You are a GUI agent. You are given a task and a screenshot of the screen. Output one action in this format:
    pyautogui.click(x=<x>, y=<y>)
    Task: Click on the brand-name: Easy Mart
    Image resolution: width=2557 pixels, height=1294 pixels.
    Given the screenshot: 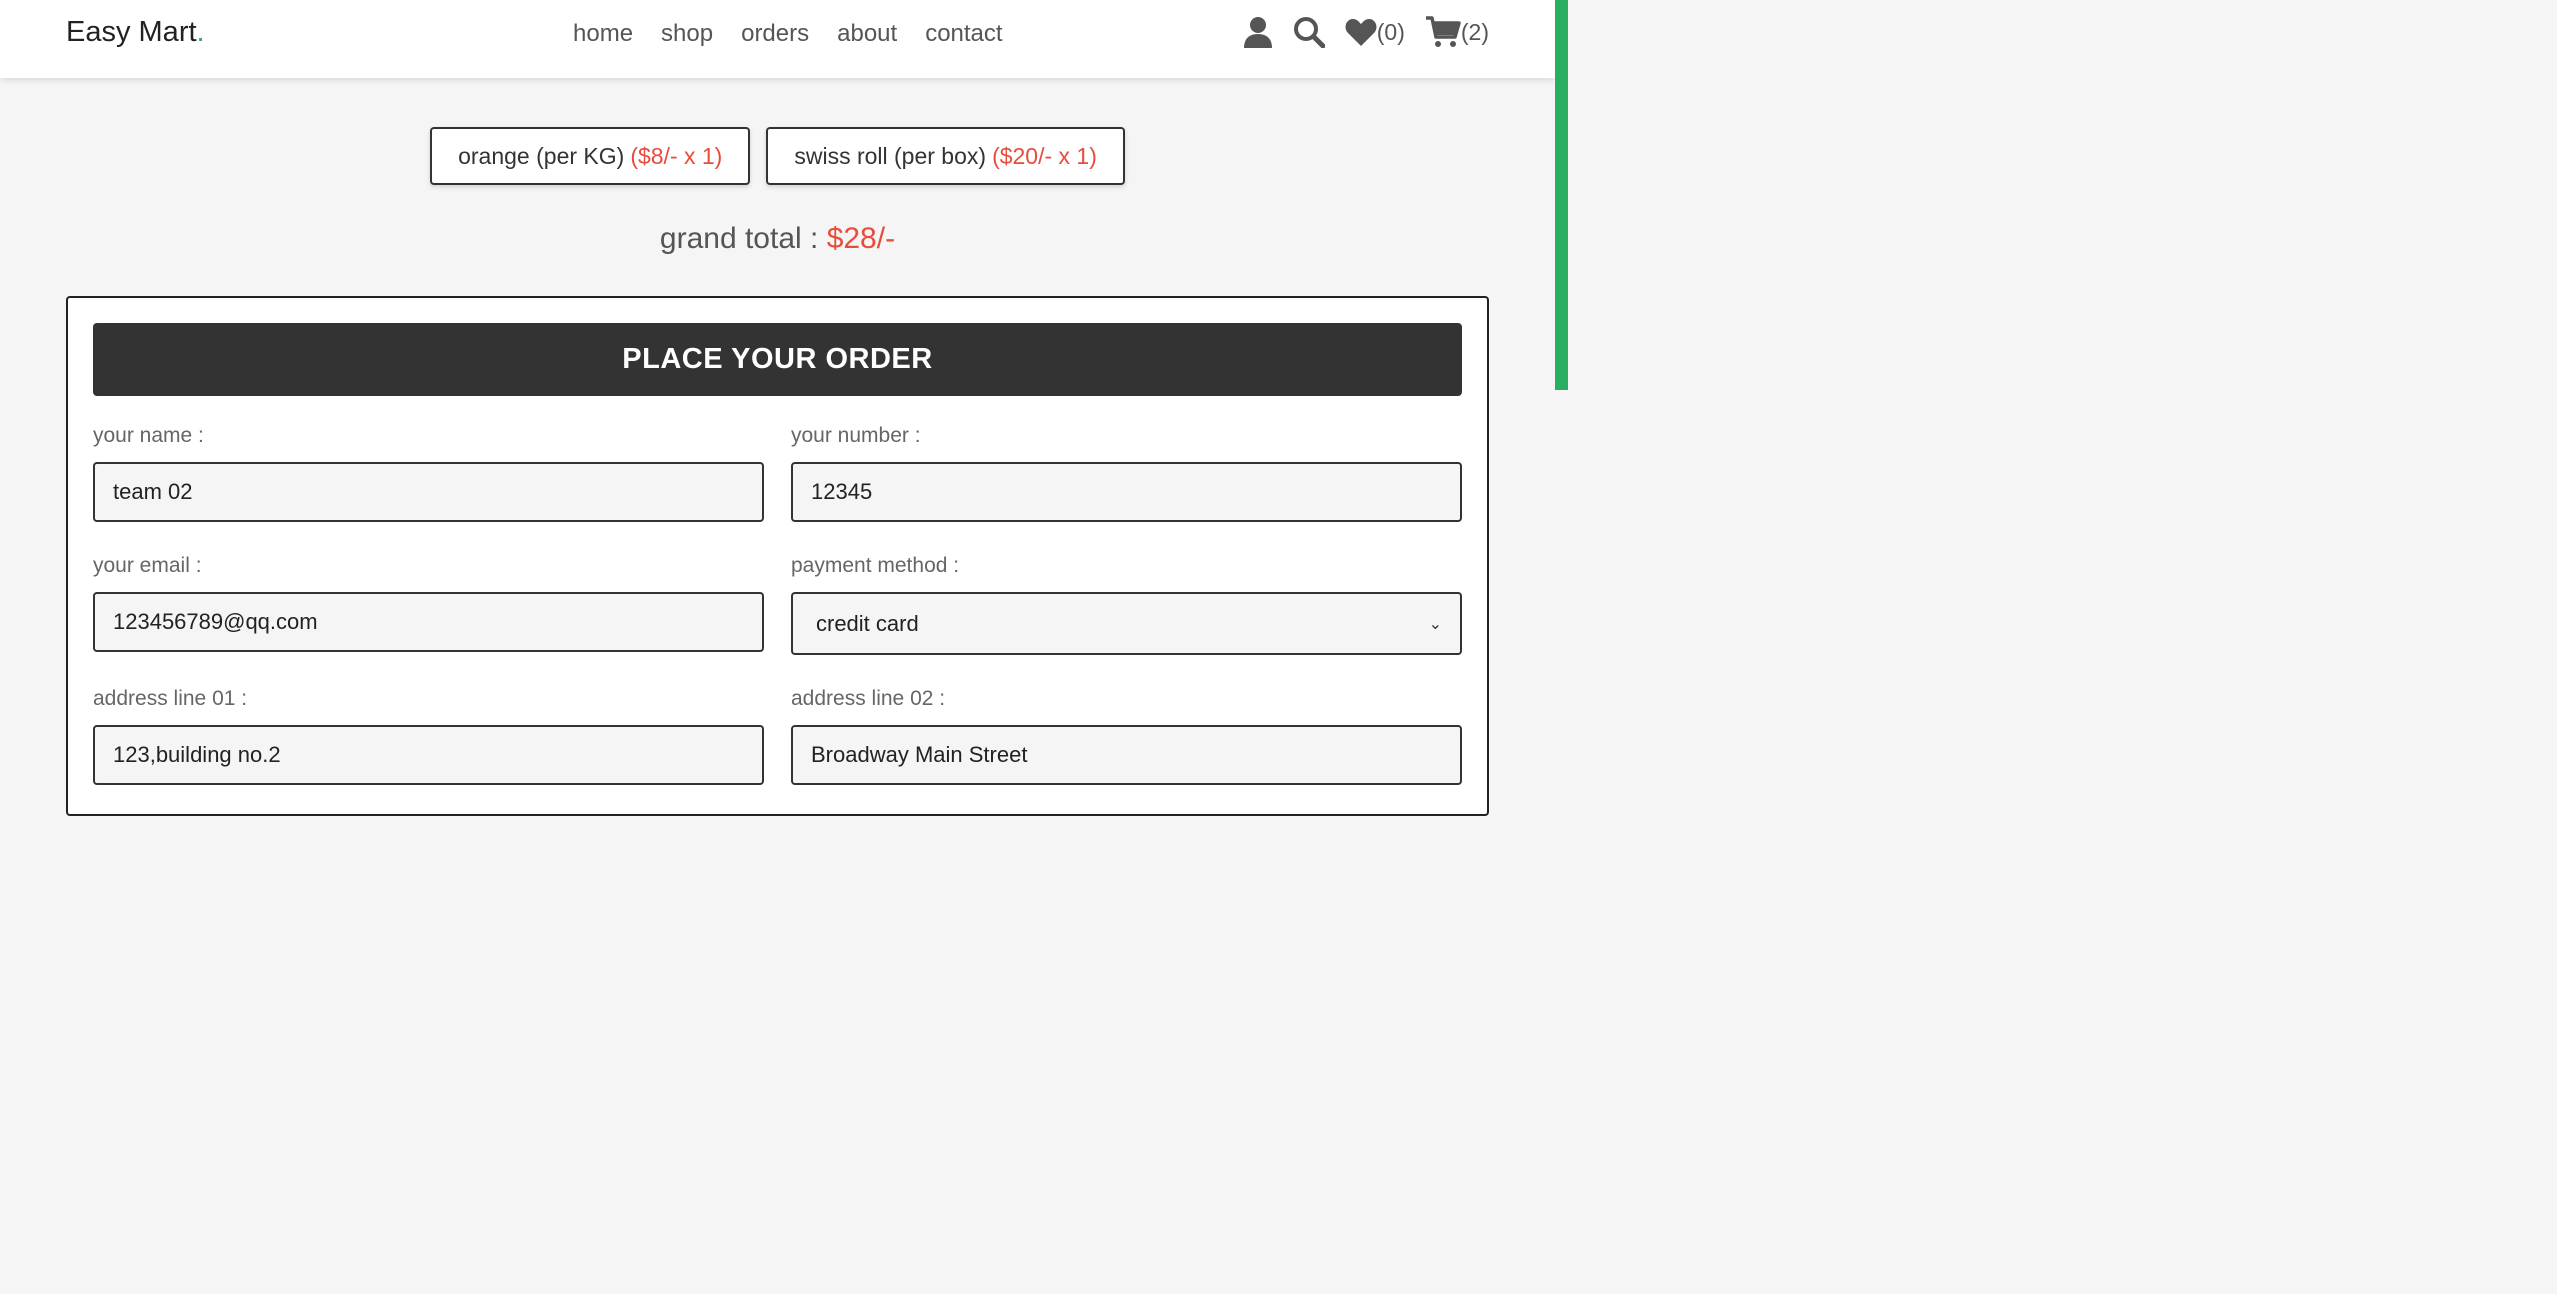 What is the action you would take?
    pyautogui.click(x=131, y=32)
    